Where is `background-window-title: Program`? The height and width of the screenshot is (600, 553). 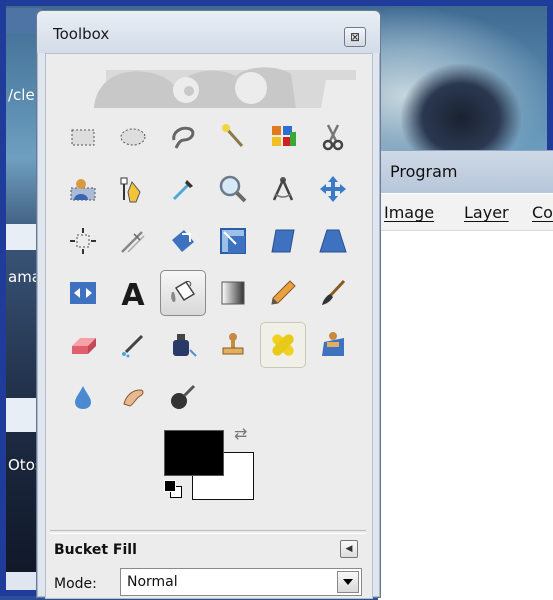 background-window-title: Program is located at coordinates (424, 171).